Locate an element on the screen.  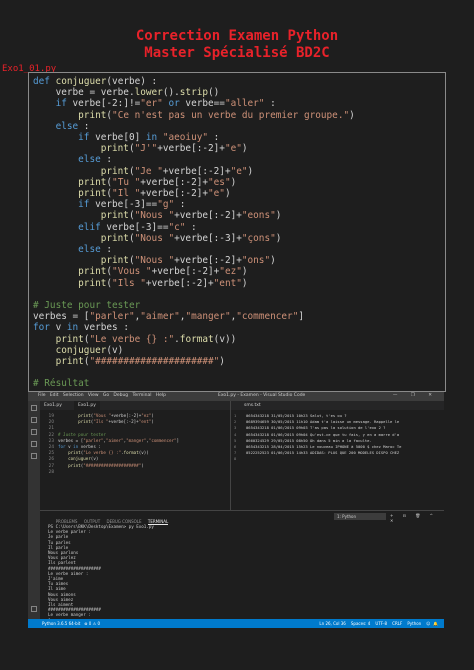
code-line: def conjuguer(verbe) : is located at coordinates (95, 81).